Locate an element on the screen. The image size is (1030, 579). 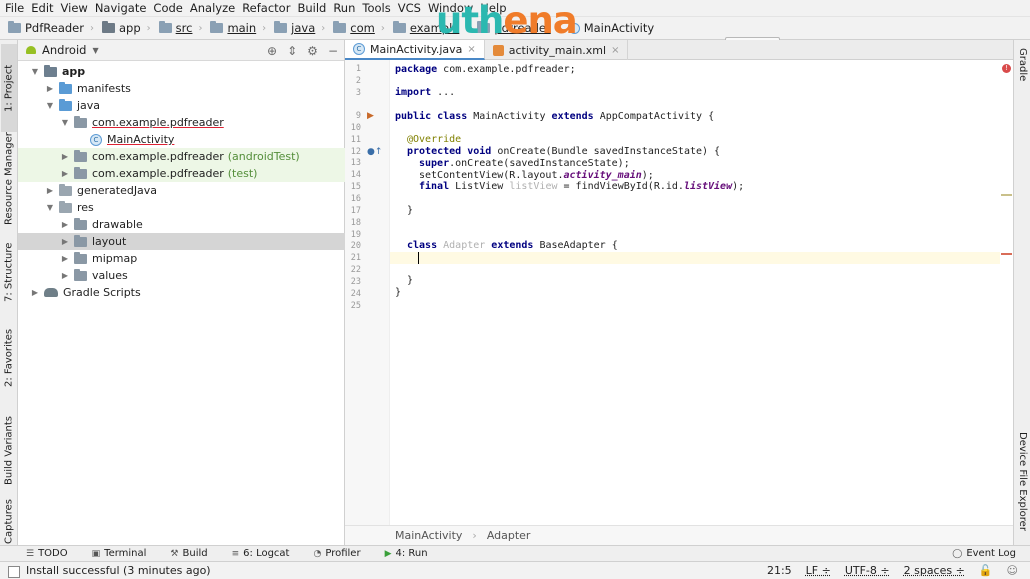
status-message: Install successful (3 minutes ago) is located at coordinates (105, 571).